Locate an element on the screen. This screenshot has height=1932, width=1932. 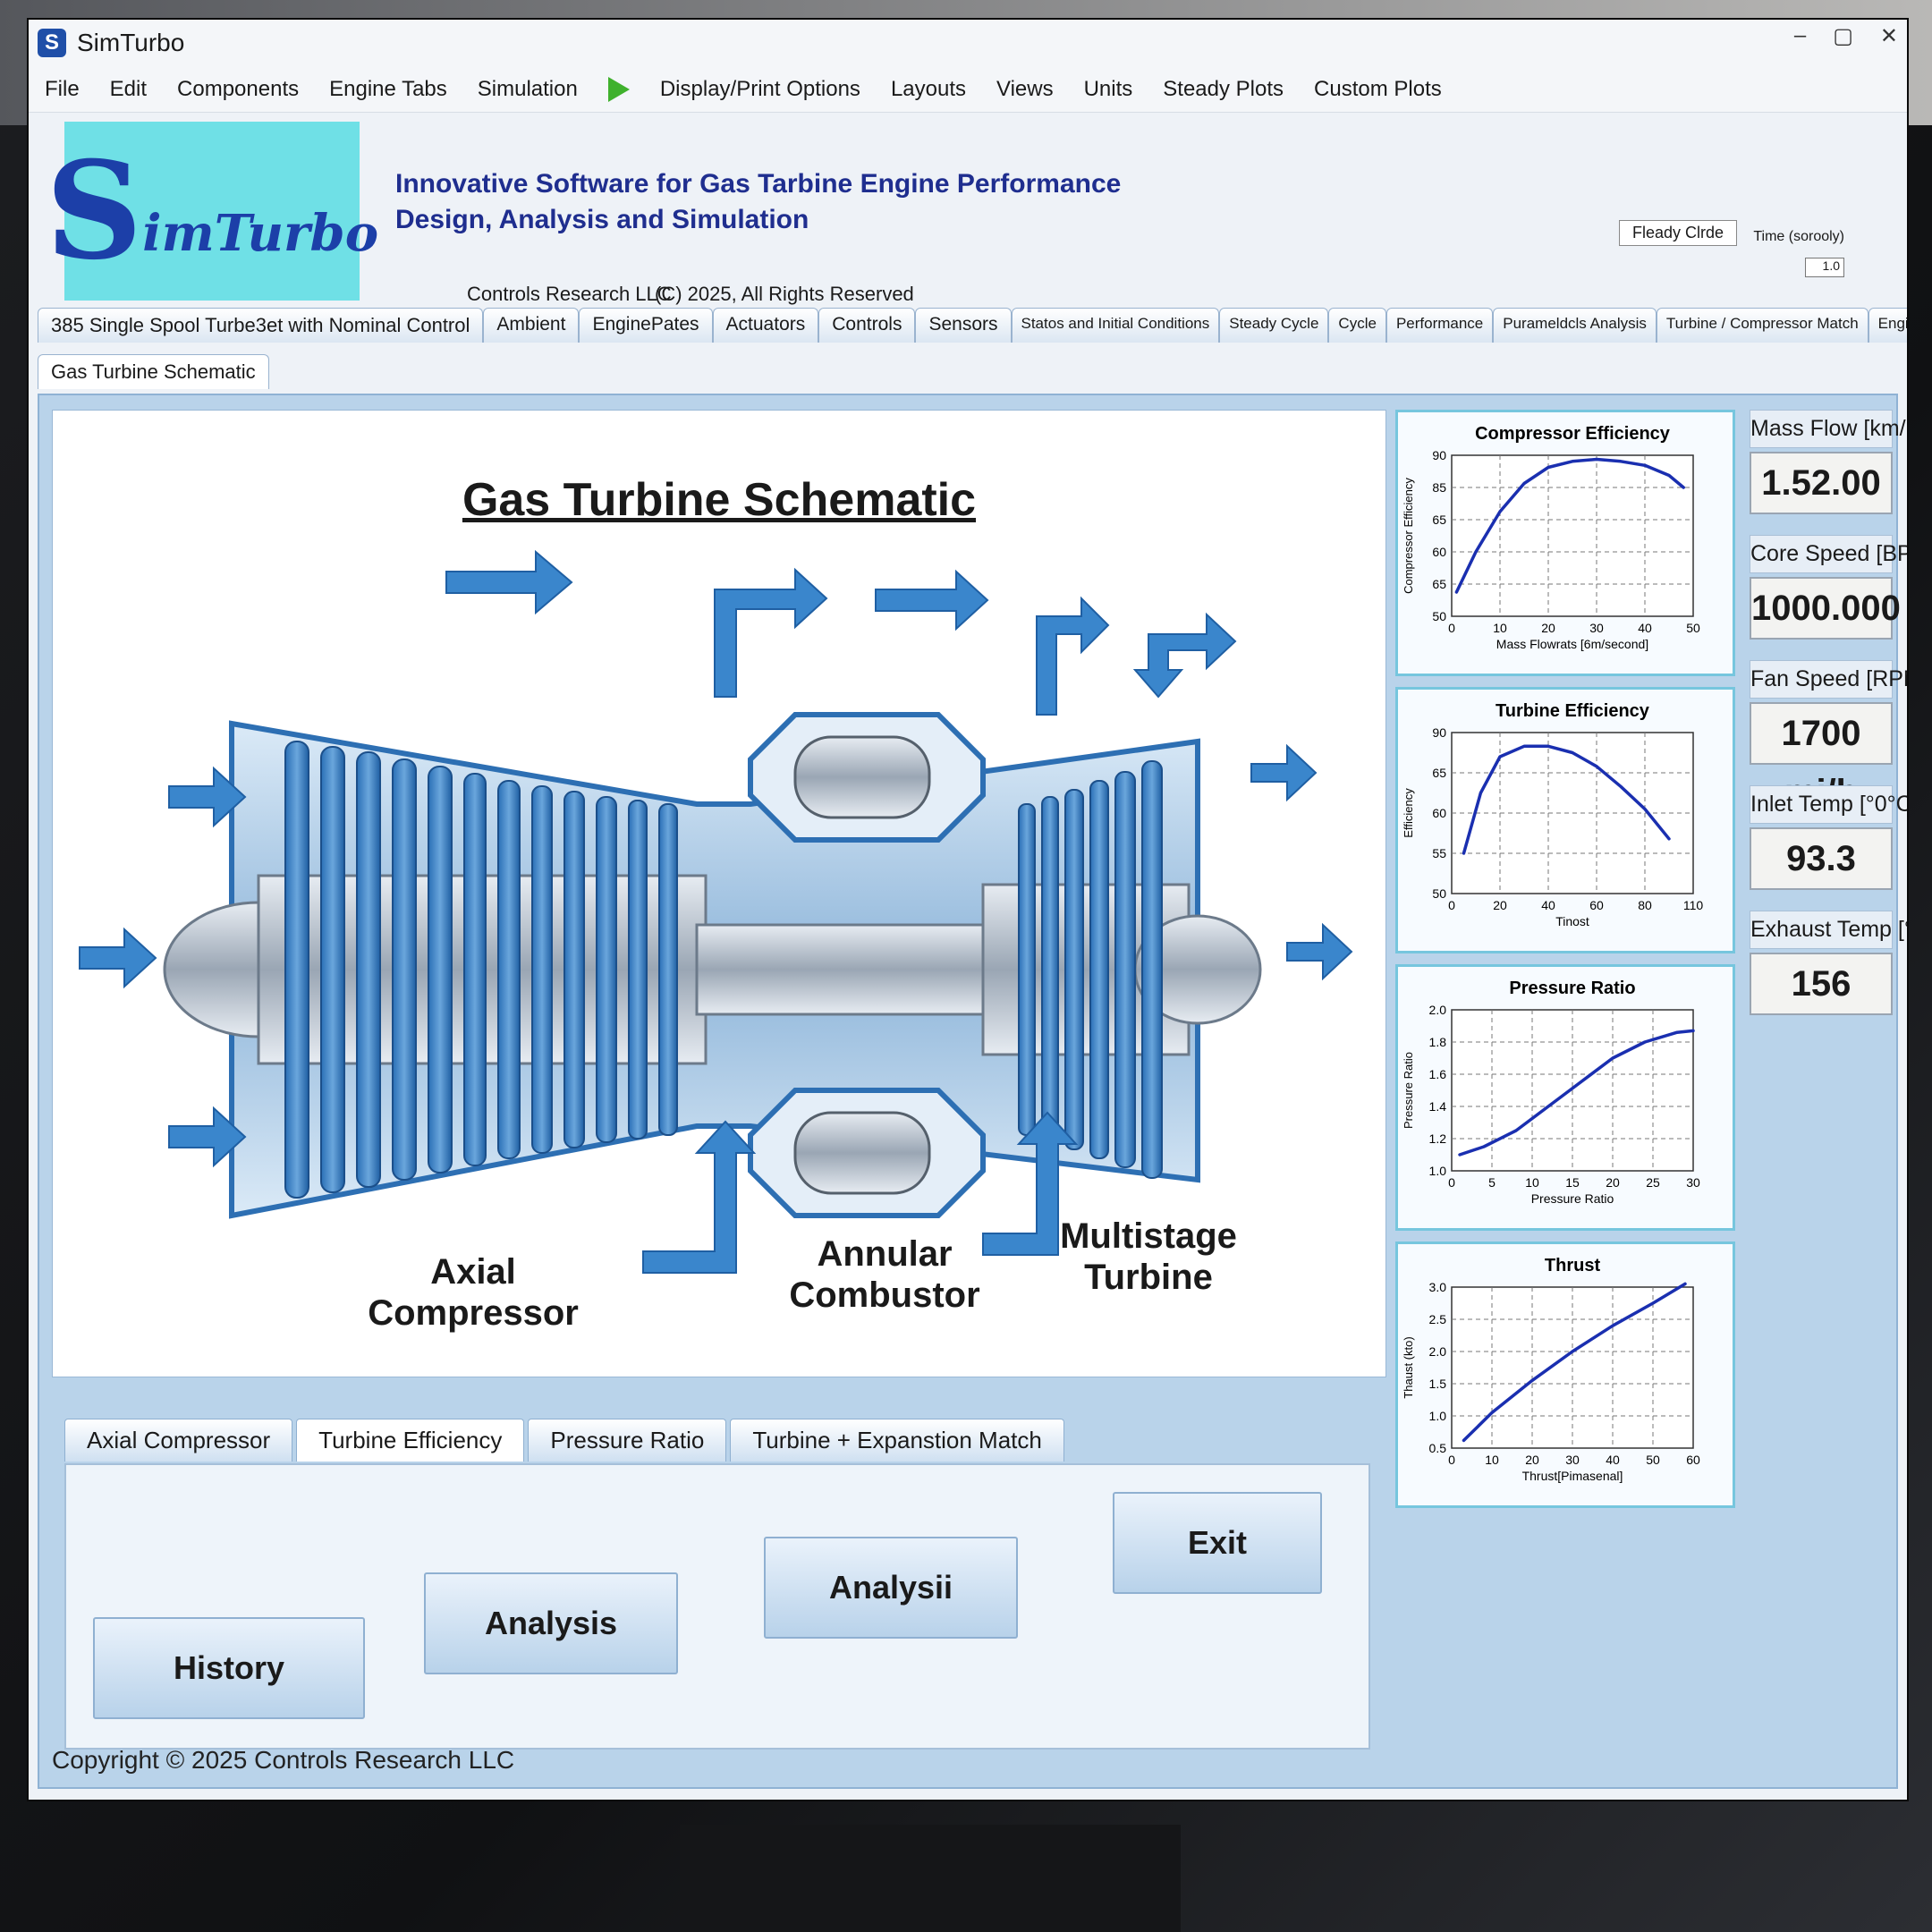
label-multistage-turbine: Multistage Turbine is located at coordinates (1148, 1257).